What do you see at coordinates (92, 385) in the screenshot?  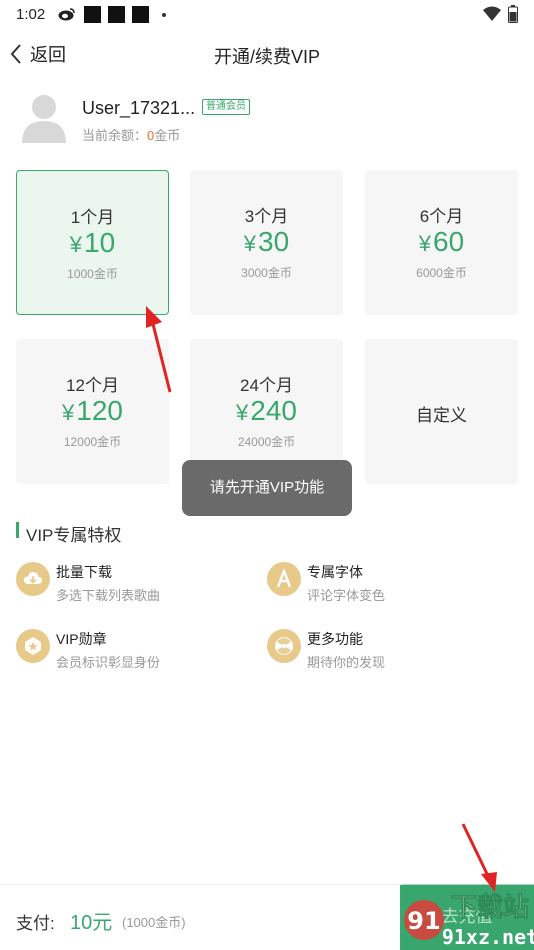 I see `plan-duration: 12个月` at bounding box center [92, 385].